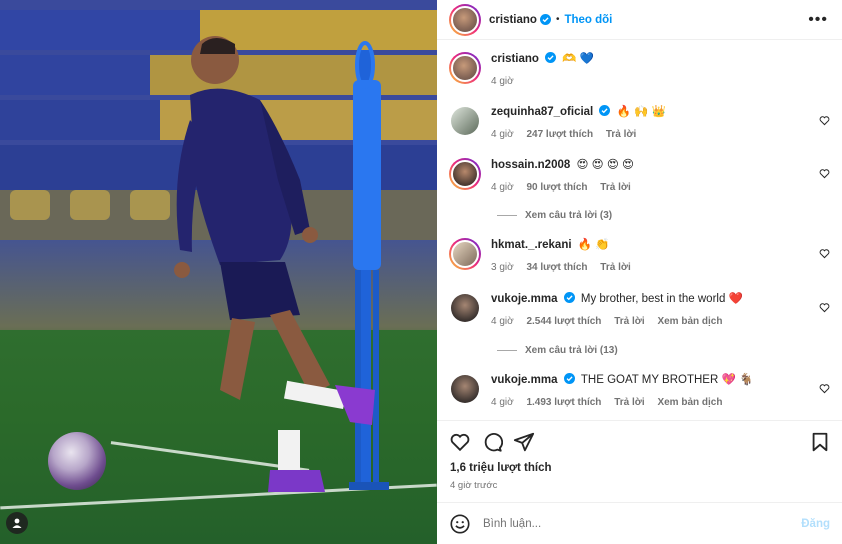  What do you see at coordinates (815, 524) in the screenshot?
I see `post-button: Đăng` at bounding box center [815, 524].